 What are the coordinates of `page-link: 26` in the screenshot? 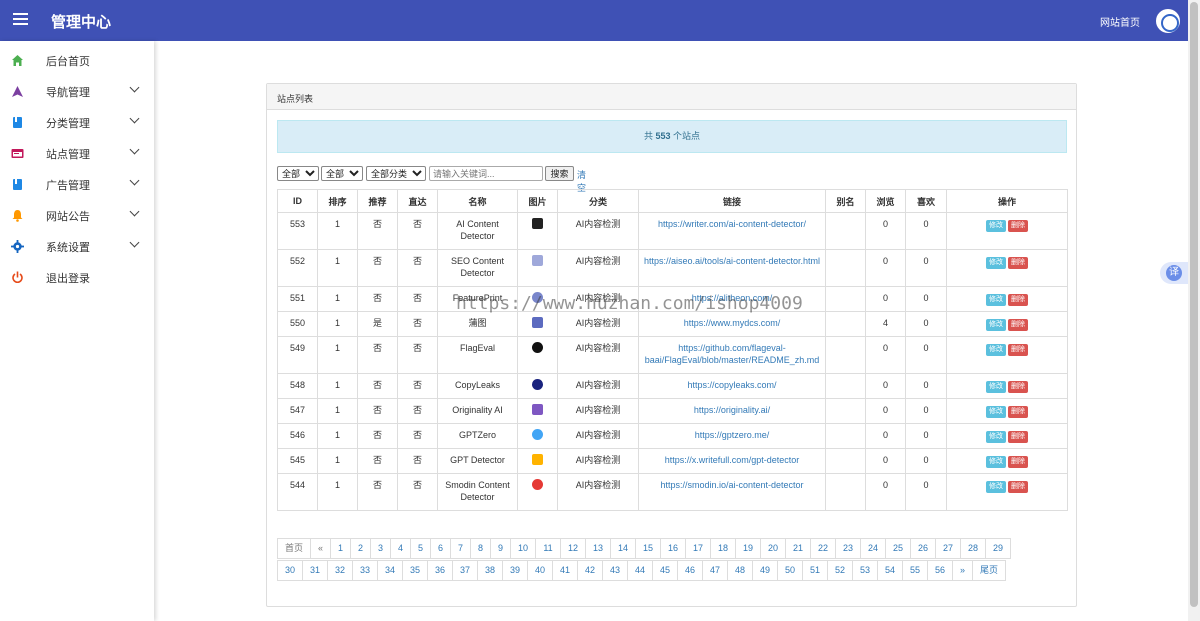 It's located at (923, 548).